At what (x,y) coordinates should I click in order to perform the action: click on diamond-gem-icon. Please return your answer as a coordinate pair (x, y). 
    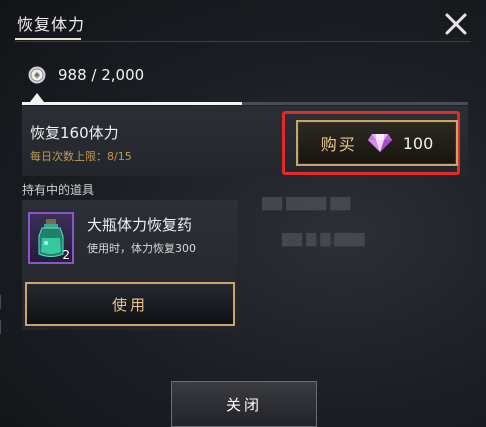
    Looking at the image, I should click on (379, 143).